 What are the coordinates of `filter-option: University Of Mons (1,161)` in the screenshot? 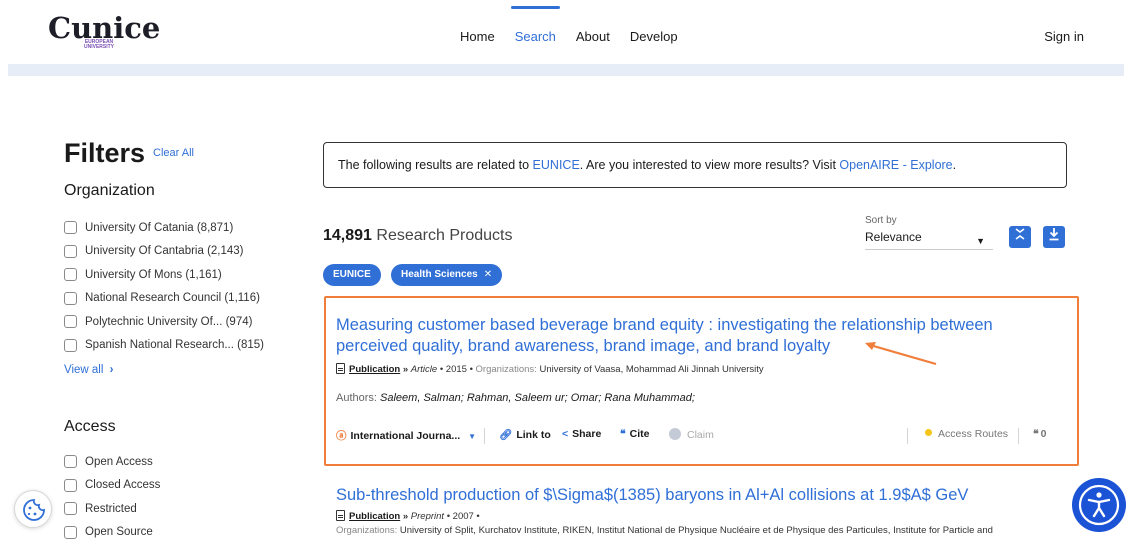 It's located at (164, 275).